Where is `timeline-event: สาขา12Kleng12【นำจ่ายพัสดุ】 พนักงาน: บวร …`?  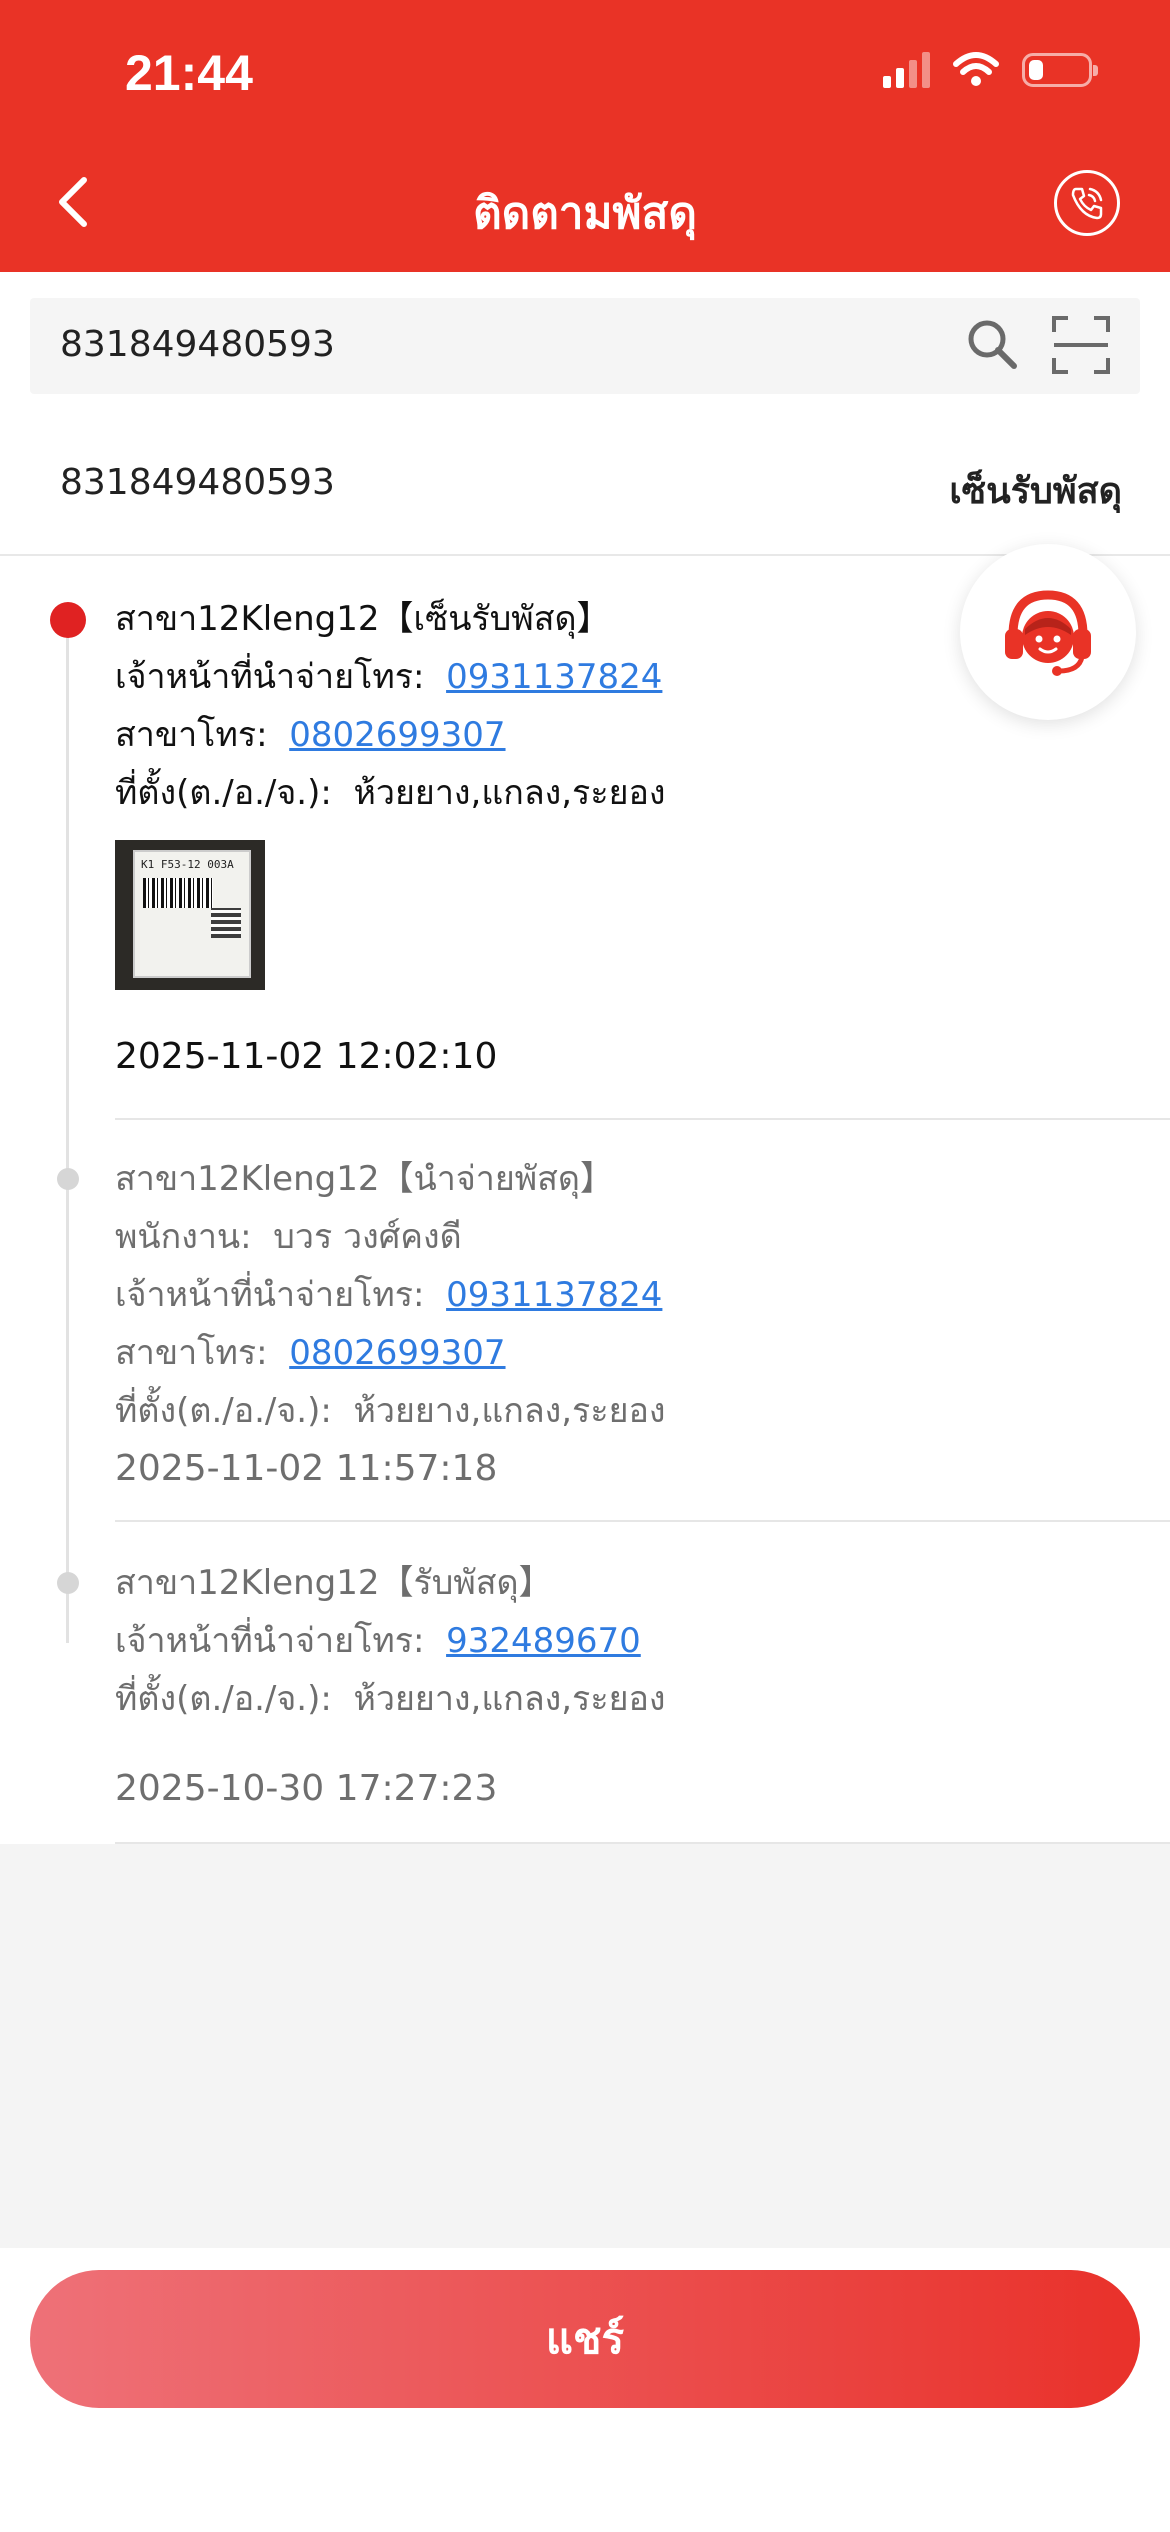 timeline-event: สาขา12Kleng12【นำจ่ายพัสดุ】 พนักงาน: บวร … is located at coordinates (642, 1324).